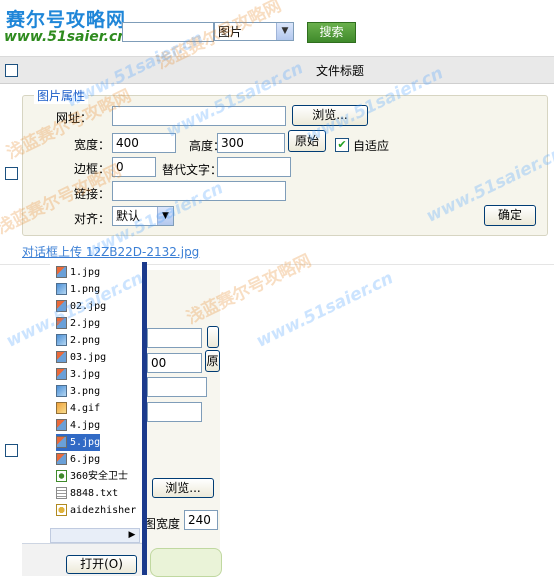 The width and height of the screenshot is (554, 577). I want to click on file-name: 2.jpg, so click(85, 323).